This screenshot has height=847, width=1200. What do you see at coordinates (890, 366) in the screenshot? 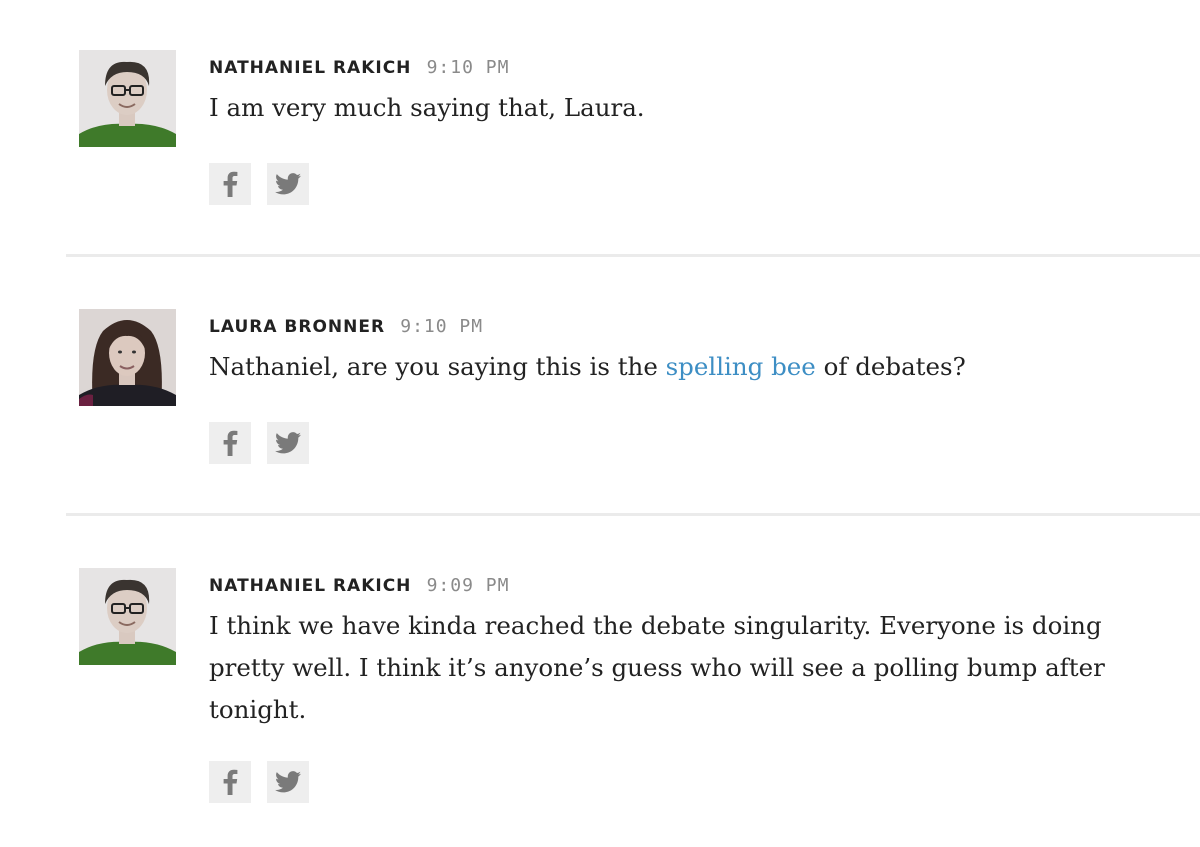
I see `post-body-text: of debates?` at bounding box center [890, 366].